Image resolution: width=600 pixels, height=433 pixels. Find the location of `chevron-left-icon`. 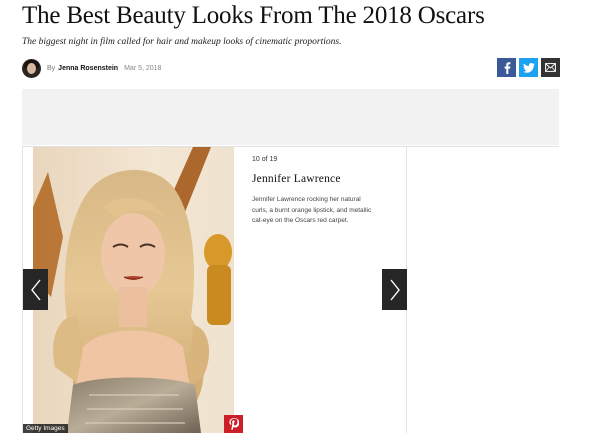

chevron-left-icon is located at coordinates (35, 289).